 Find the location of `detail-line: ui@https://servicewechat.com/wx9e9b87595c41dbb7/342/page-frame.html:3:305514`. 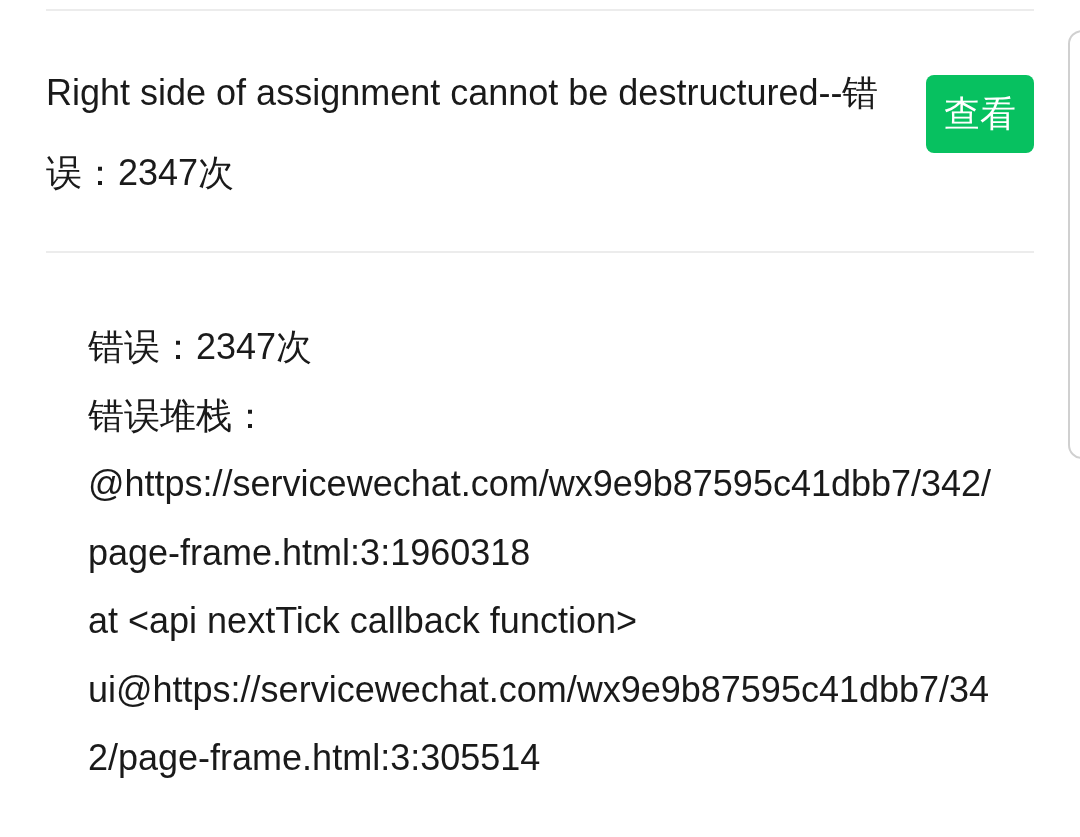

detail-line: ui@https://servicewechat.com/wx9e9b87595c41dbb7/342/page-frame.html:3:305514 is located at coordinates (539, 723).